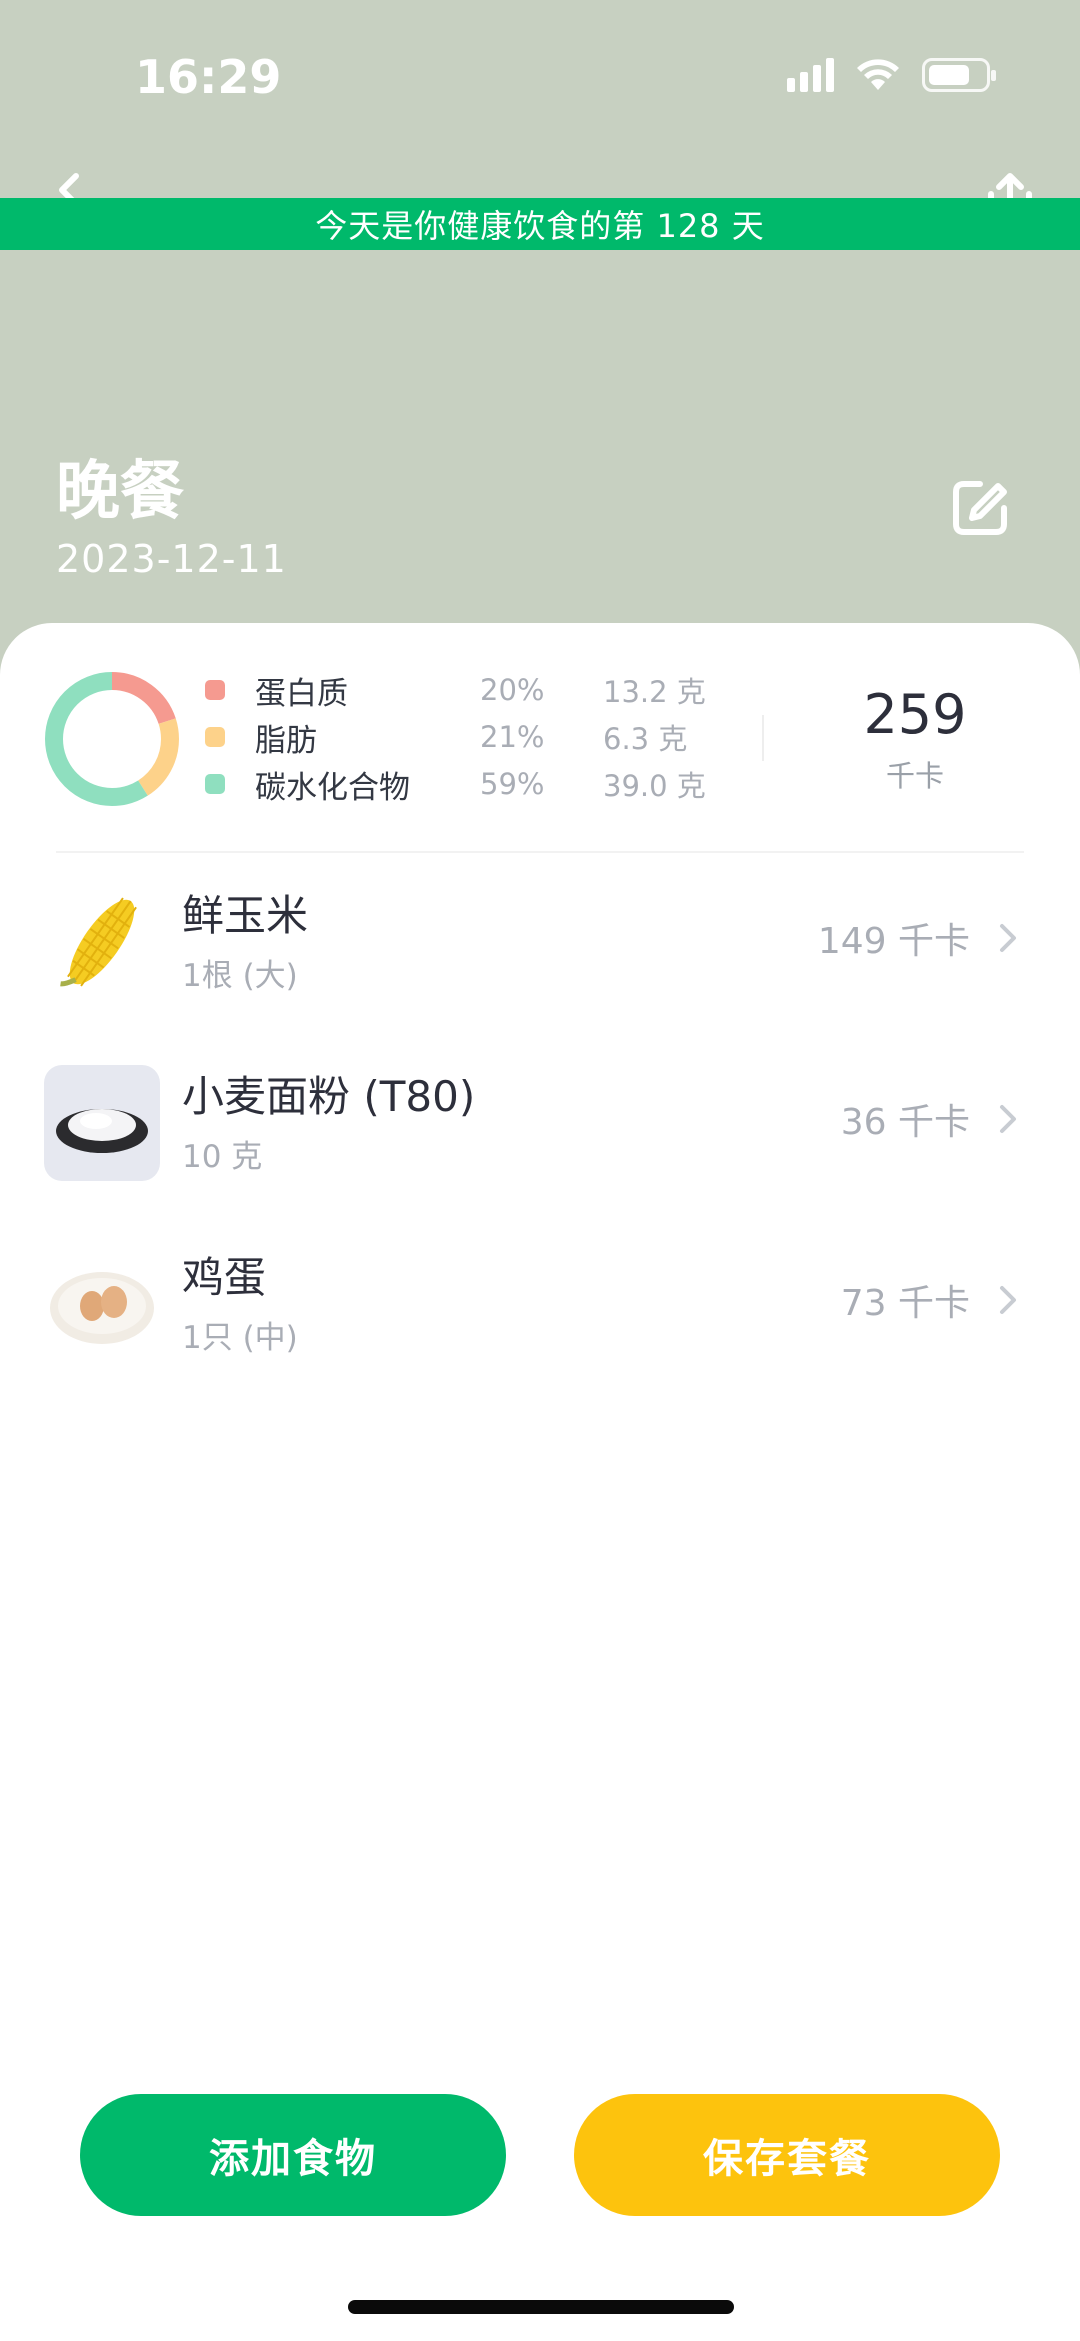 The height and width of the screenshot is (2341, 1080). Describe the element at coordinates (286, 740) in the screenshot. I see `macro-name: 脂肪` at that location.